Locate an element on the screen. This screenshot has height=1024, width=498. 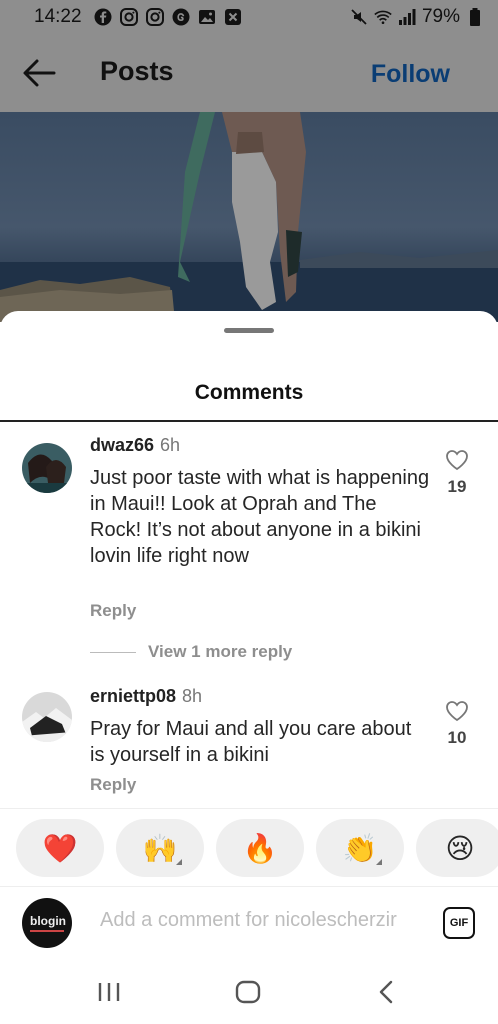
like-button: 10 is located at coordinates (457, 724).